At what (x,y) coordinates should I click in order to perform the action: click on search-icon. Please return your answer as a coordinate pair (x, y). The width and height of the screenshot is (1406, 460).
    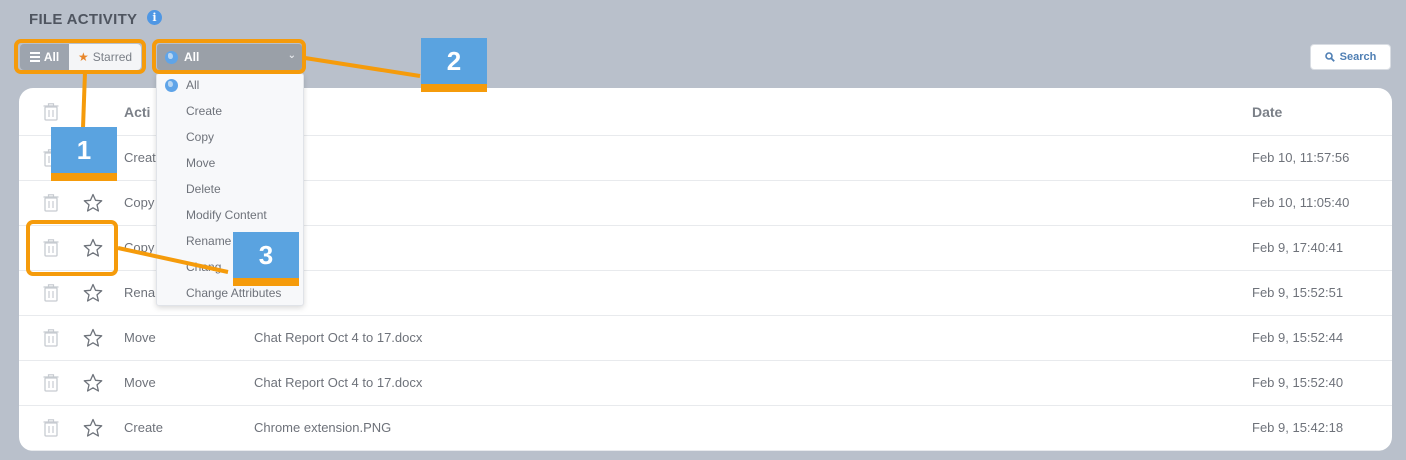
    Looking at the image, I should click on (1329, 57).